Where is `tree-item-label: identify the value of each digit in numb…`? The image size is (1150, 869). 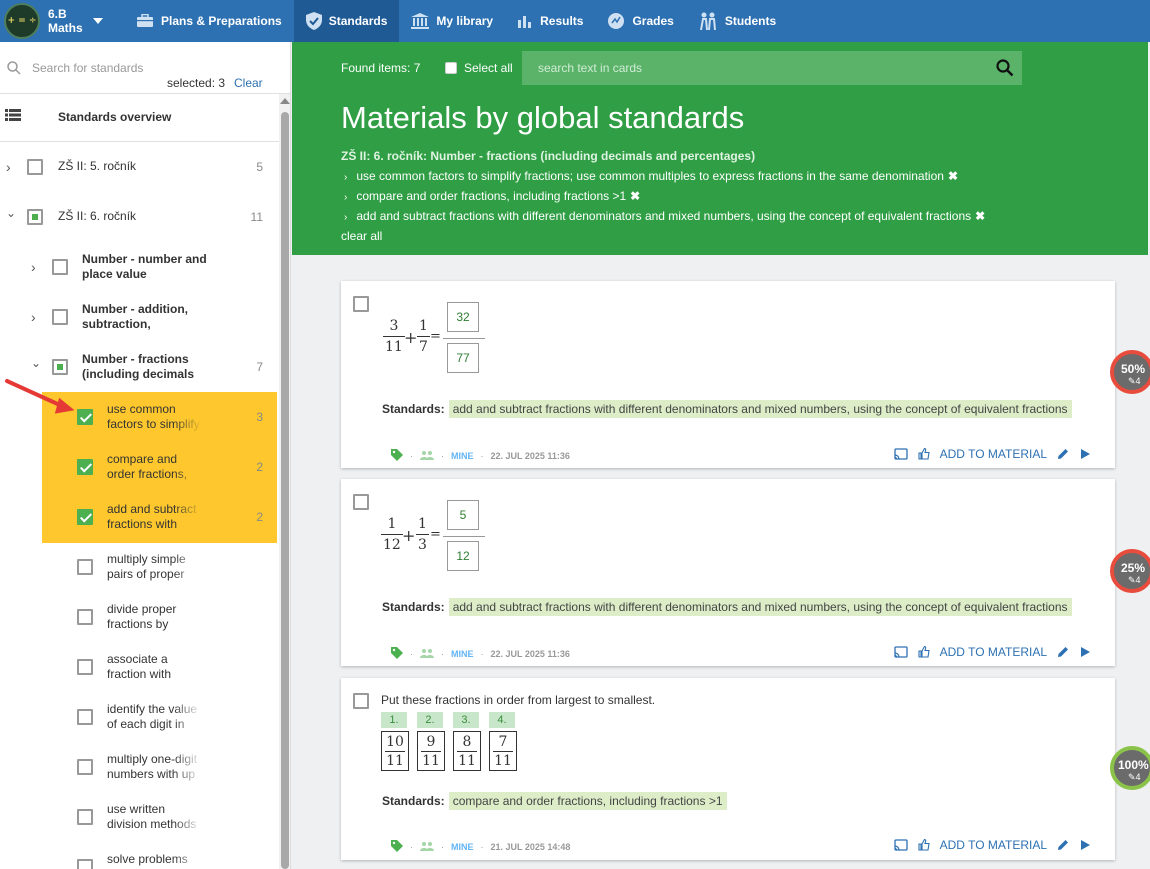 tree-item-label: identify the value of each digit in numb… is located at coordinates (152, 716).